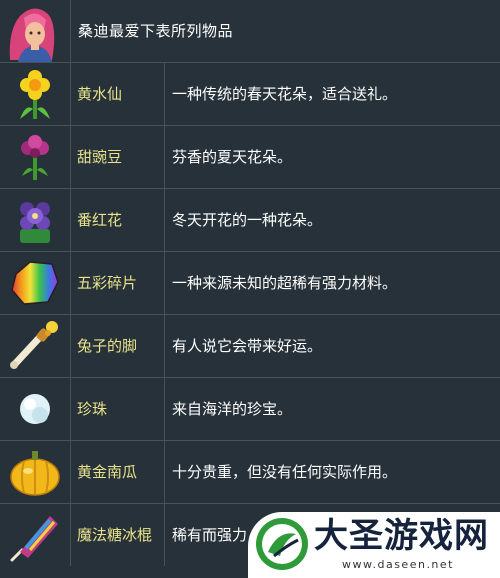 This screenshot has height=578, width=500. What do you see at coordinates (282, 544) in the screenshot?
I see `site-logo-icon` at bounding box center [282, 544].